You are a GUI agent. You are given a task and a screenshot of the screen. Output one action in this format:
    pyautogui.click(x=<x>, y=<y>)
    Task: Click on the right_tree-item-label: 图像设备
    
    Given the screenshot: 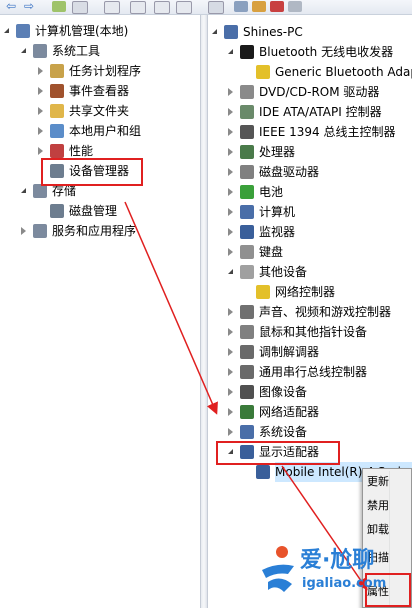 What is the action you would take?
    pyautogui.click(x=283, y=392)
    